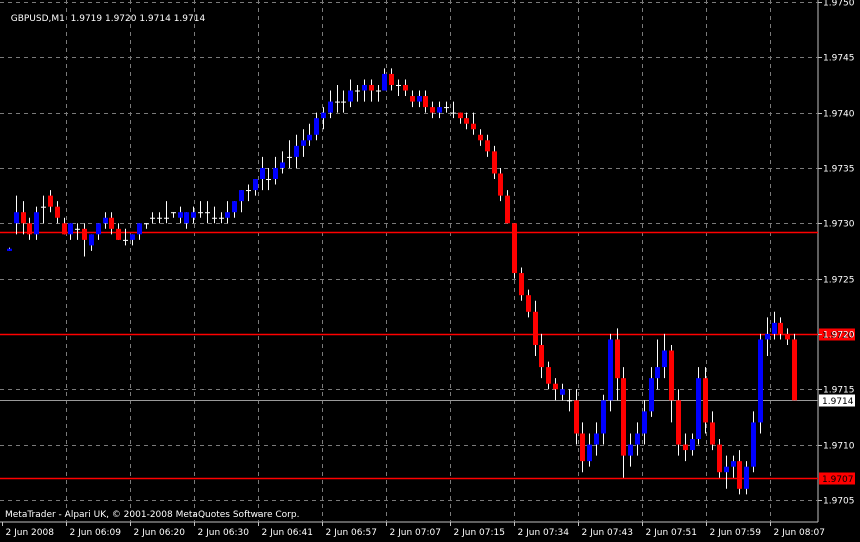 The height and width of the screenshot is (542, 860). Describe the element at coordinates (544, 533) in the screenshot. I see `x-tick-label: 2 Jun 07:34` at that location.